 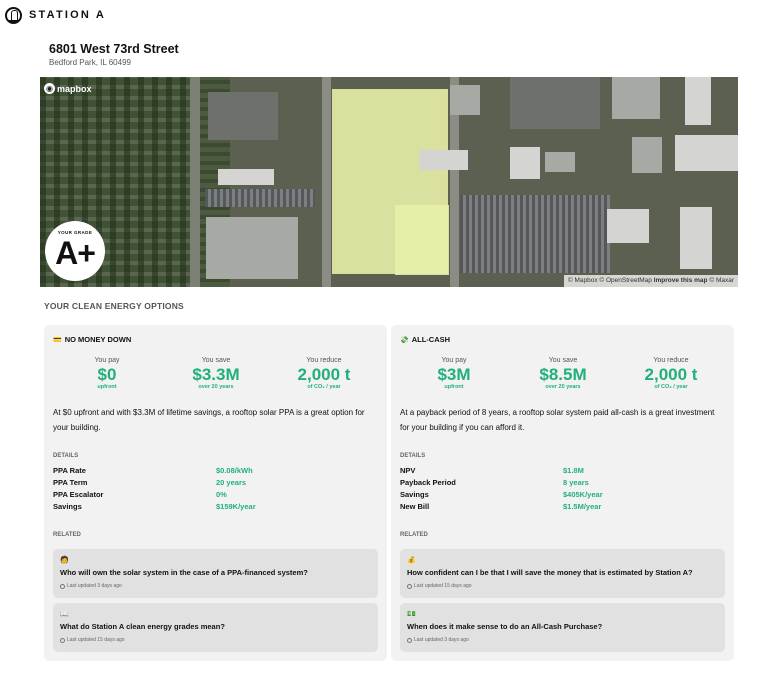 I want to click on money-icon: 💸, so click(x=404, y=340).